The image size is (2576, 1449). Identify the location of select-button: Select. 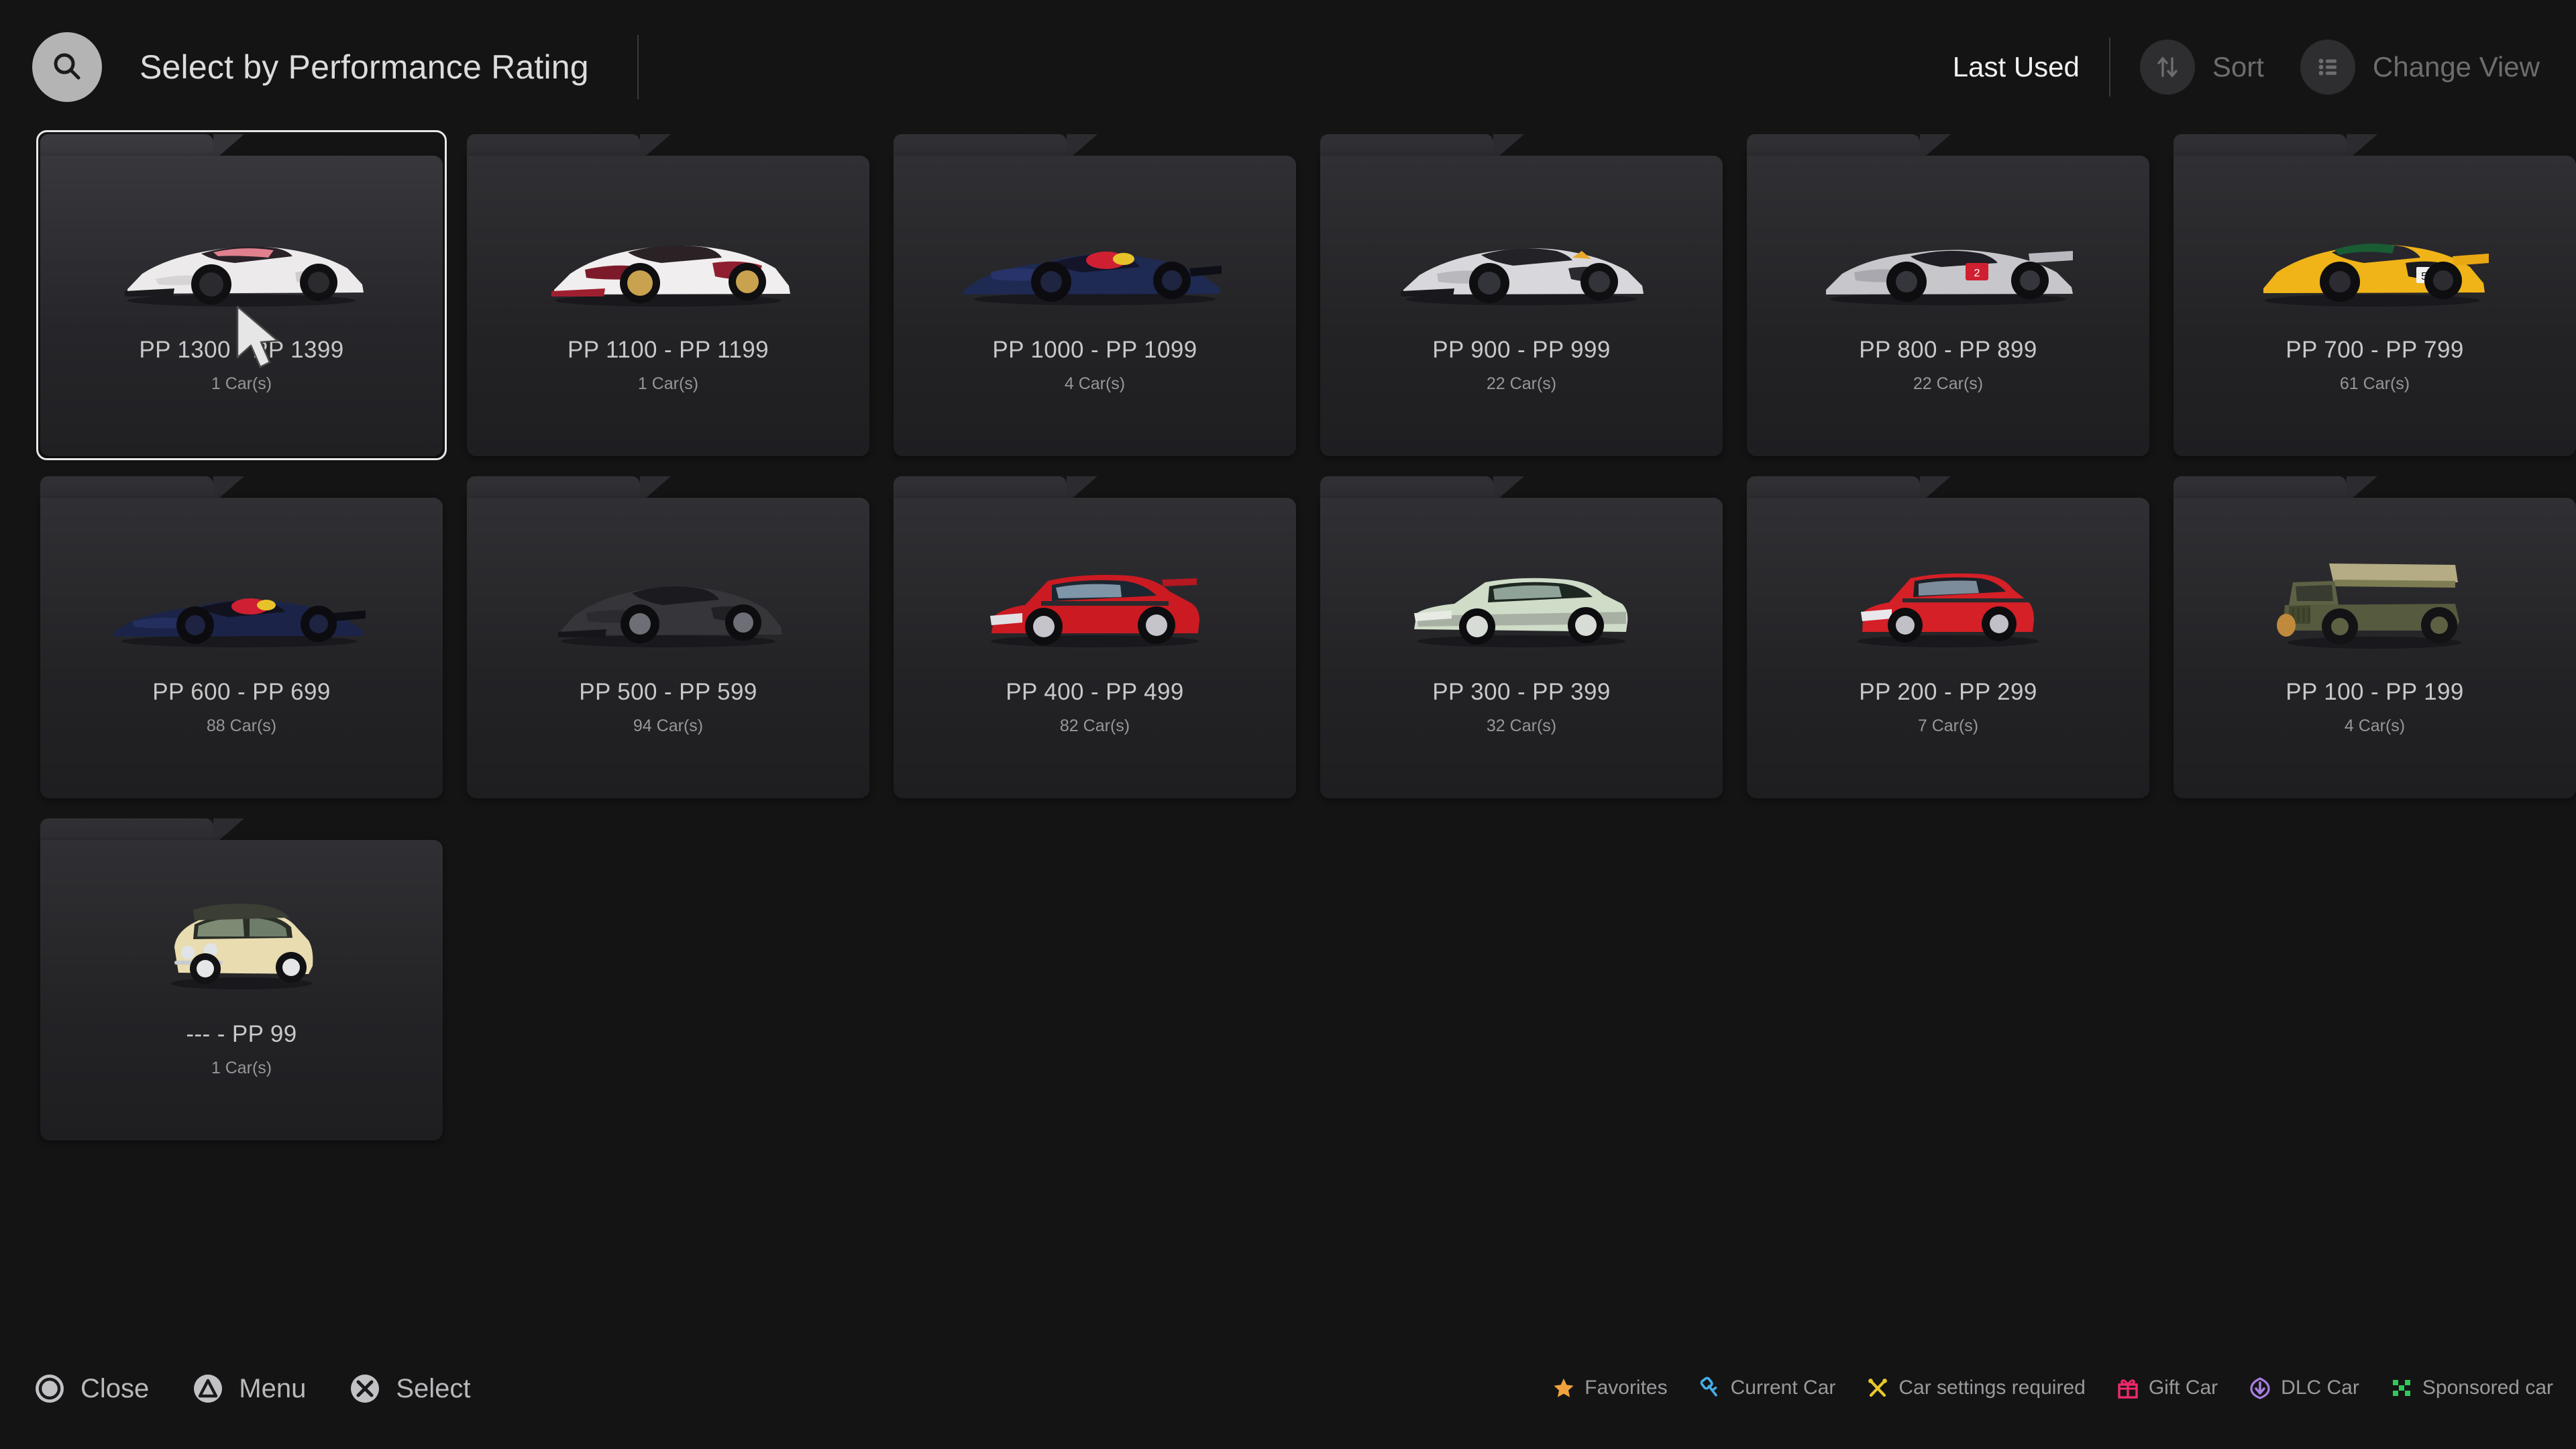
(409, 1388).